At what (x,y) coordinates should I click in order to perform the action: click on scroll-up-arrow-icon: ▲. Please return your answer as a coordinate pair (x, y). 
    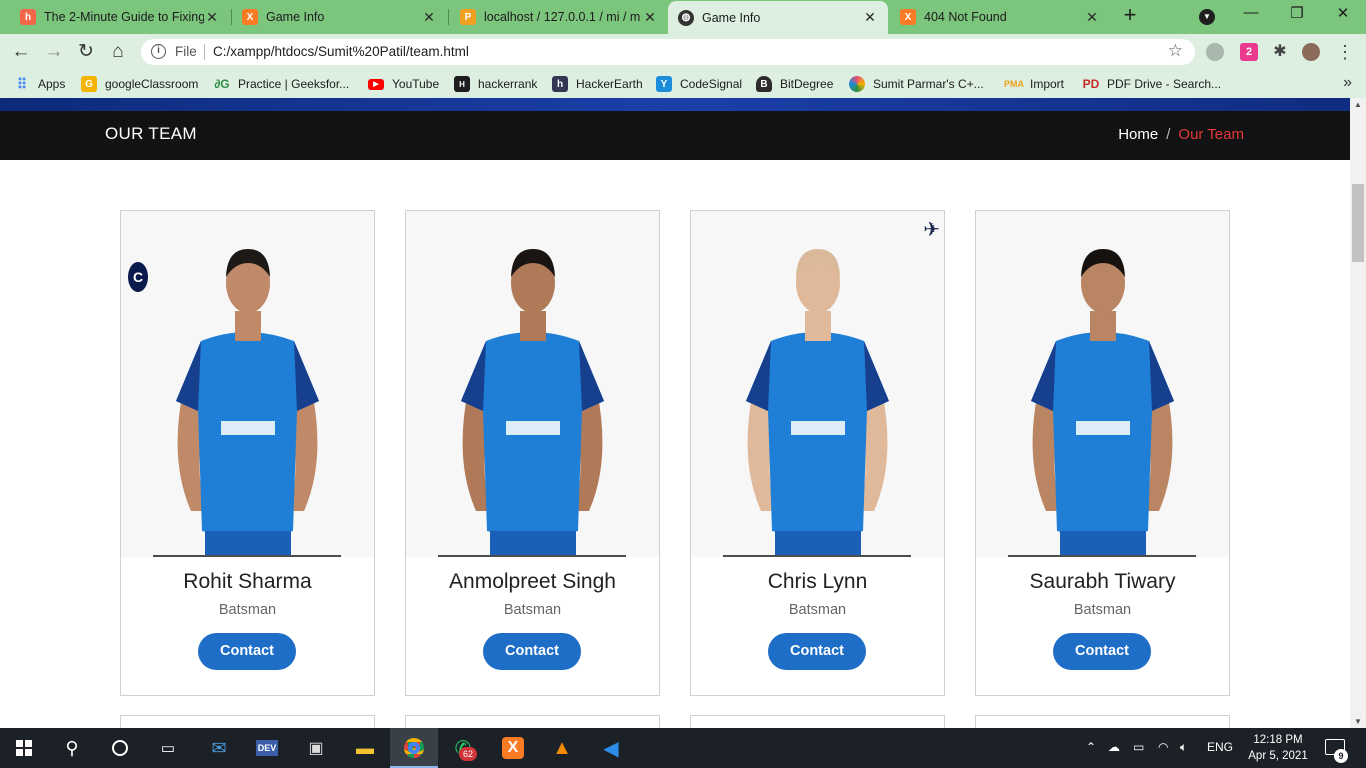
    Looking at the image, I should click on (1358, 104).